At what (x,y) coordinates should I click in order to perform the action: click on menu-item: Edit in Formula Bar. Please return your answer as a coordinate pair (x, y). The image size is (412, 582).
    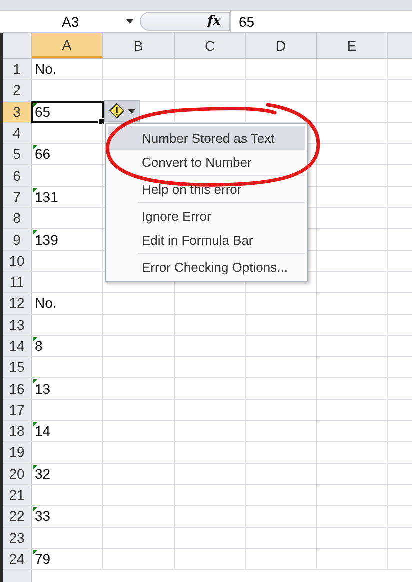
    Looking at the image, I should click on (206, 240).